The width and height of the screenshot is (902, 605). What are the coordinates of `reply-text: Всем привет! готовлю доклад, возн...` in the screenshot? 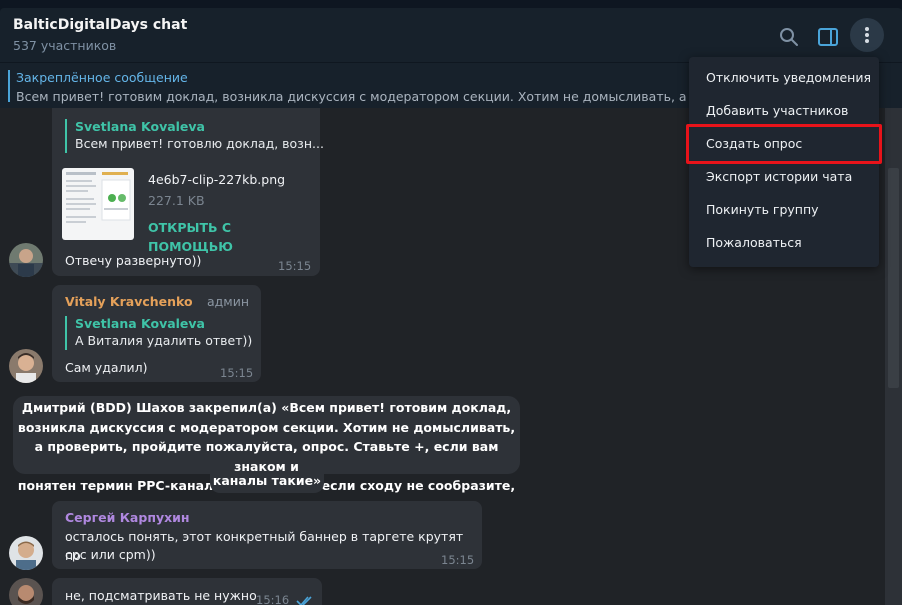 It's located at (199, 143).